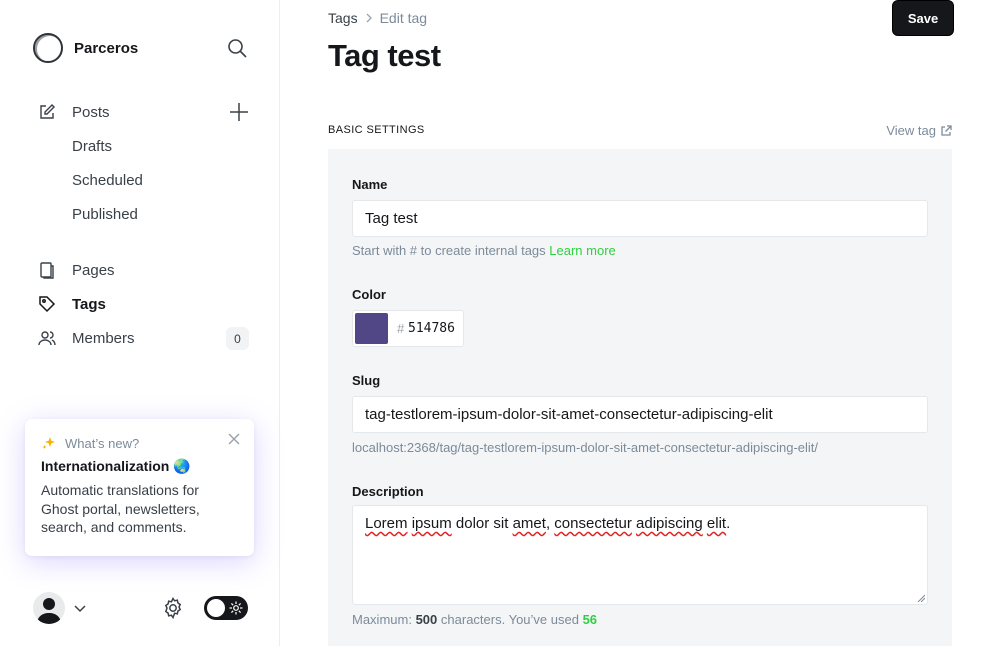 The height and width of the screenshot is (646, 1000). What do you see at coordinates (946, 130) in the screenshot?
I see `external-link-icon` at bounding box center [946, 130].